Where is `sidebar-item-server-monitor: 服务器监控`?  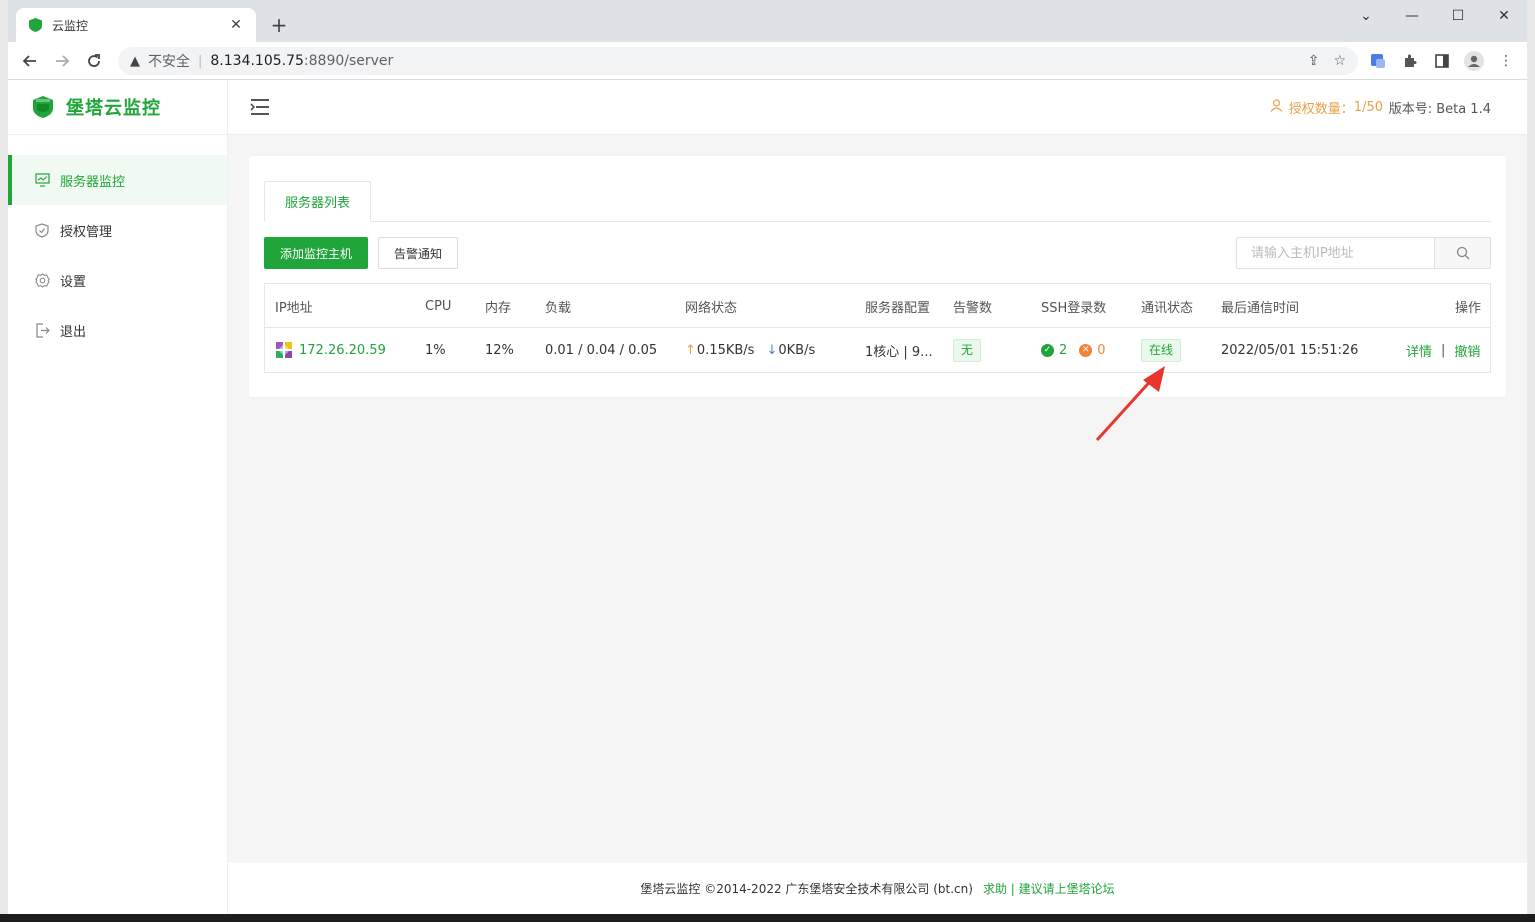 sidebar-item-server-monitor: 服务器监控 is located at coordinates (117, 180).